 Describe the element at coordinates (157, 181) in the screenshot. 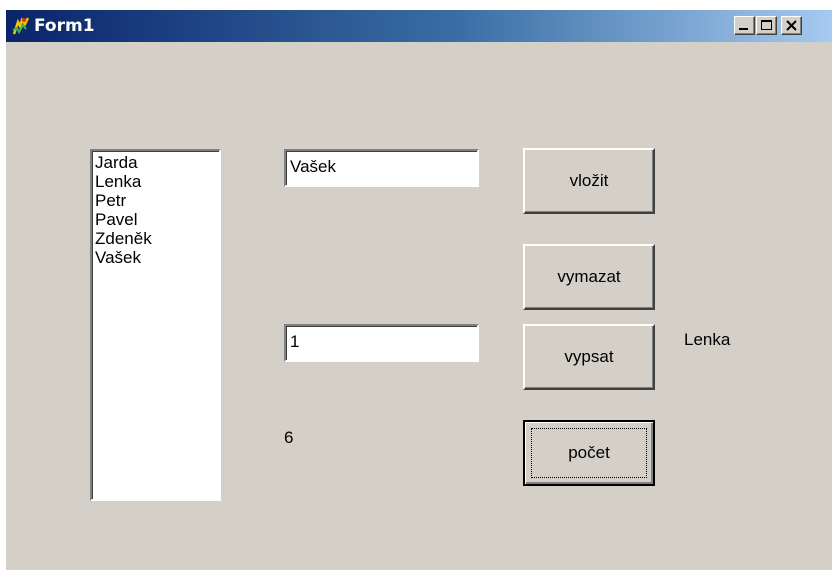

I see `list-item: Lenka` at that location.